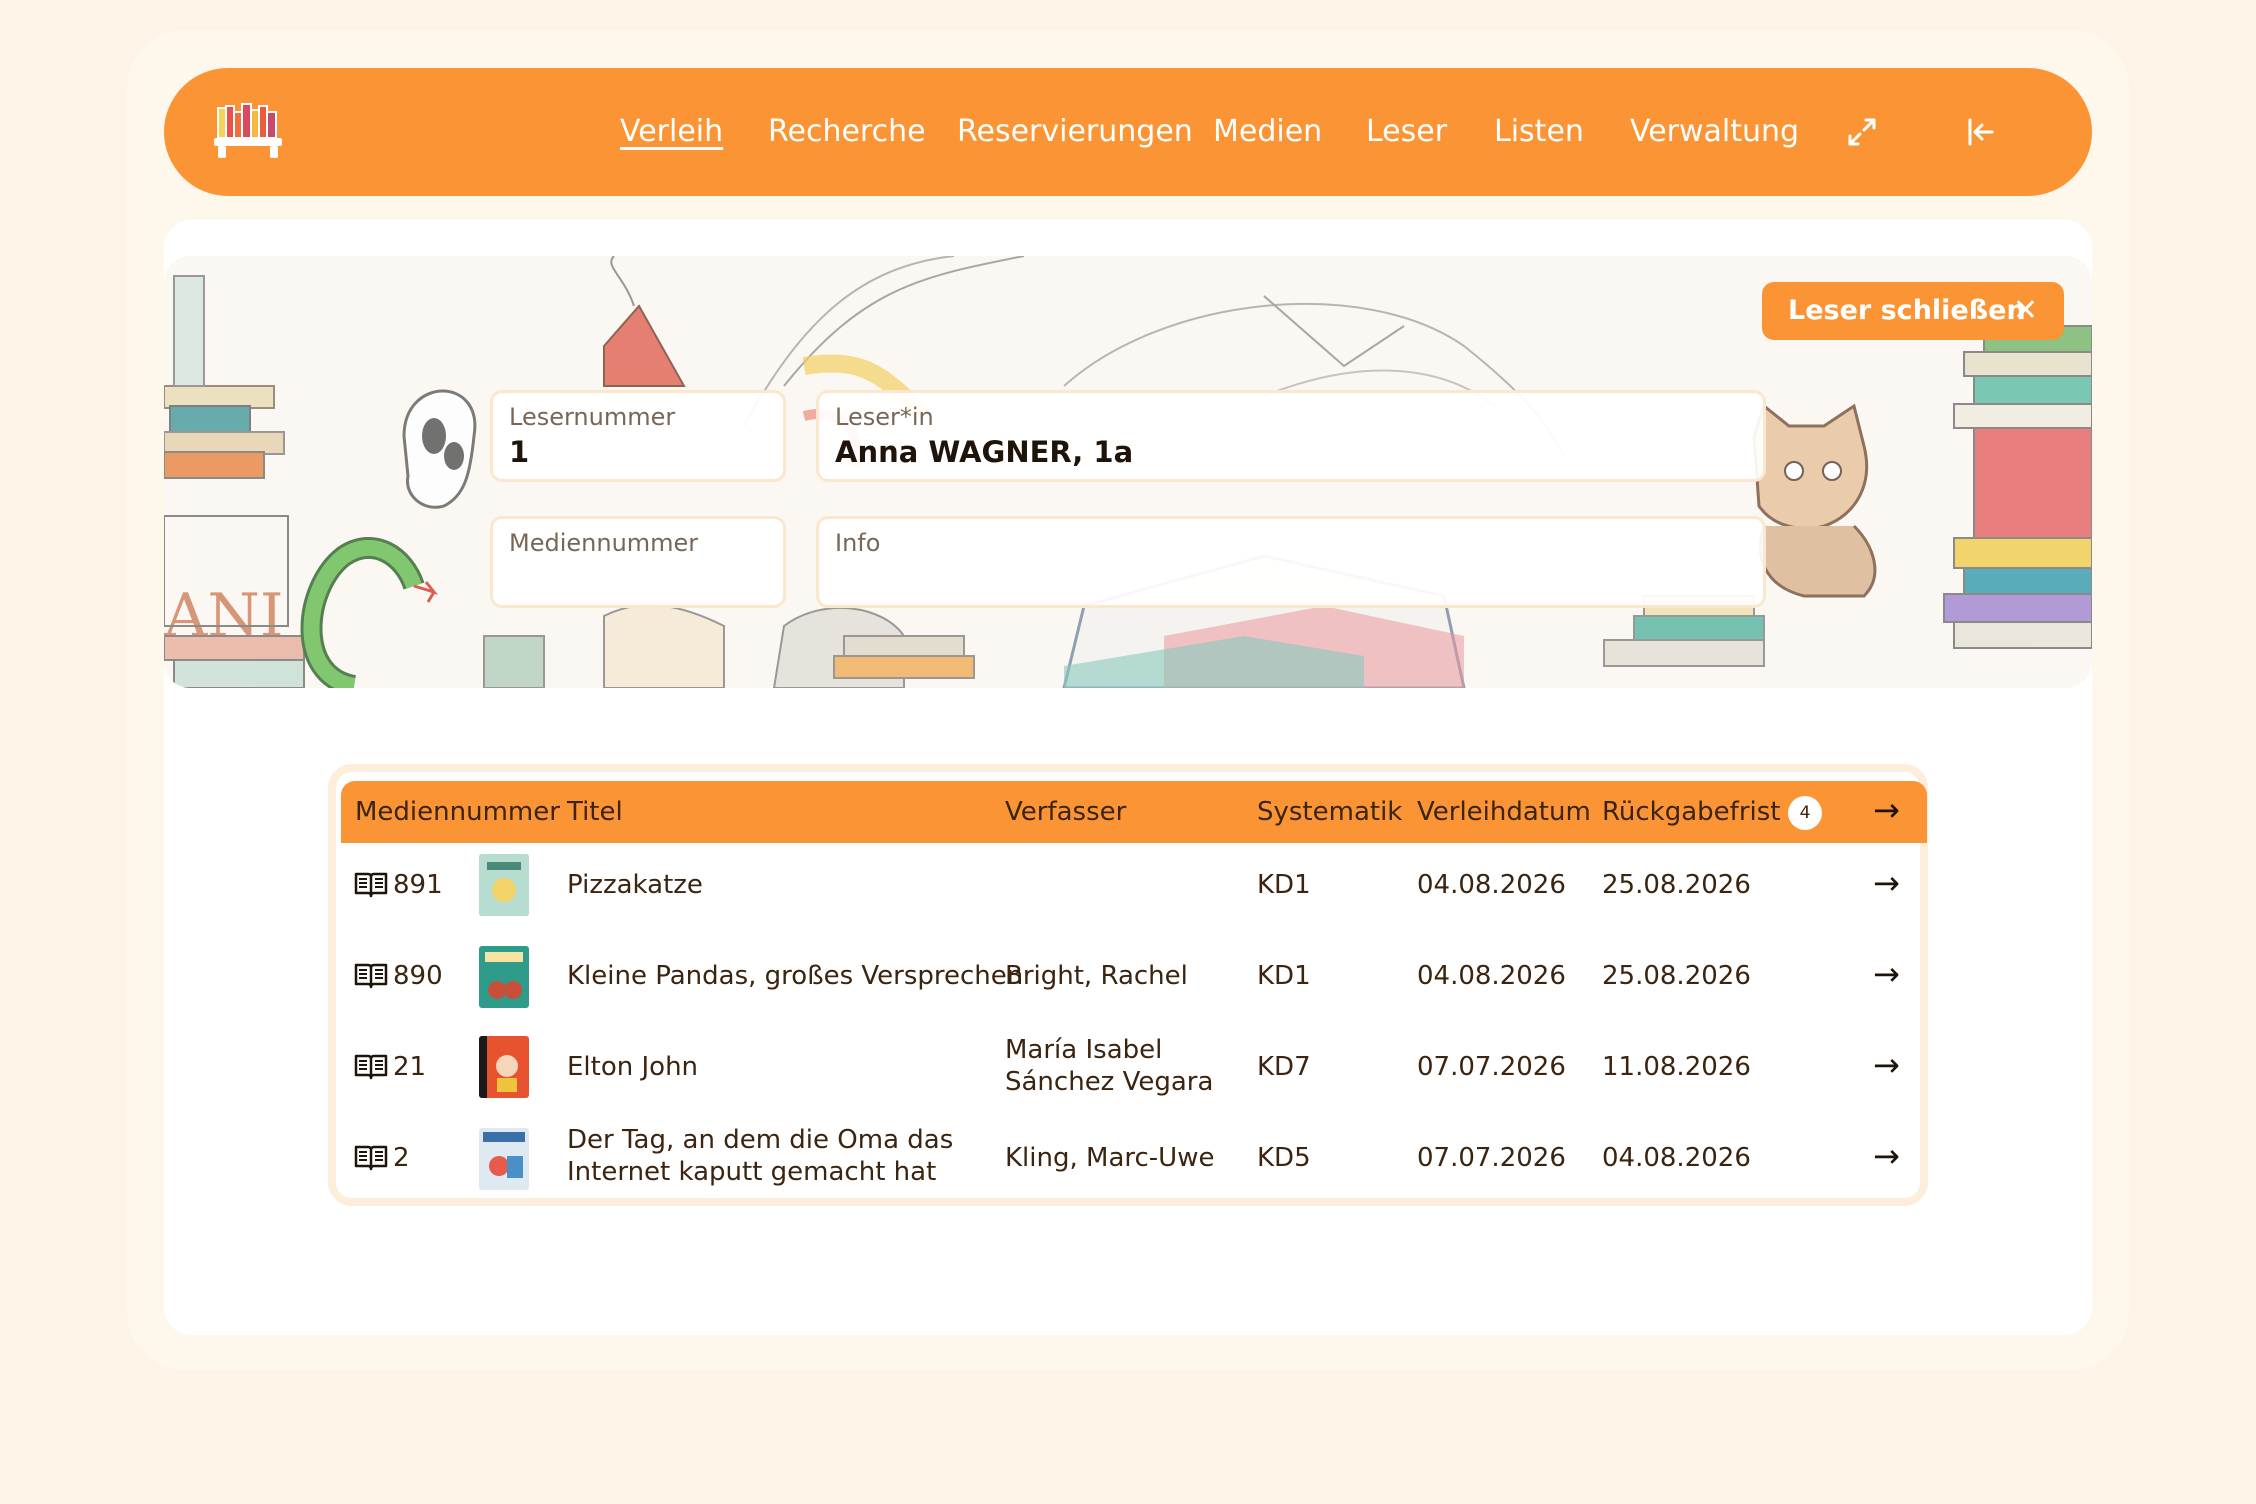 This screenshot has height=1504, width=2256. What do you see at coordinates (1284, 1067) in the screenshot?
I see `classification: KD7` at bounding box center [1284, 1067].